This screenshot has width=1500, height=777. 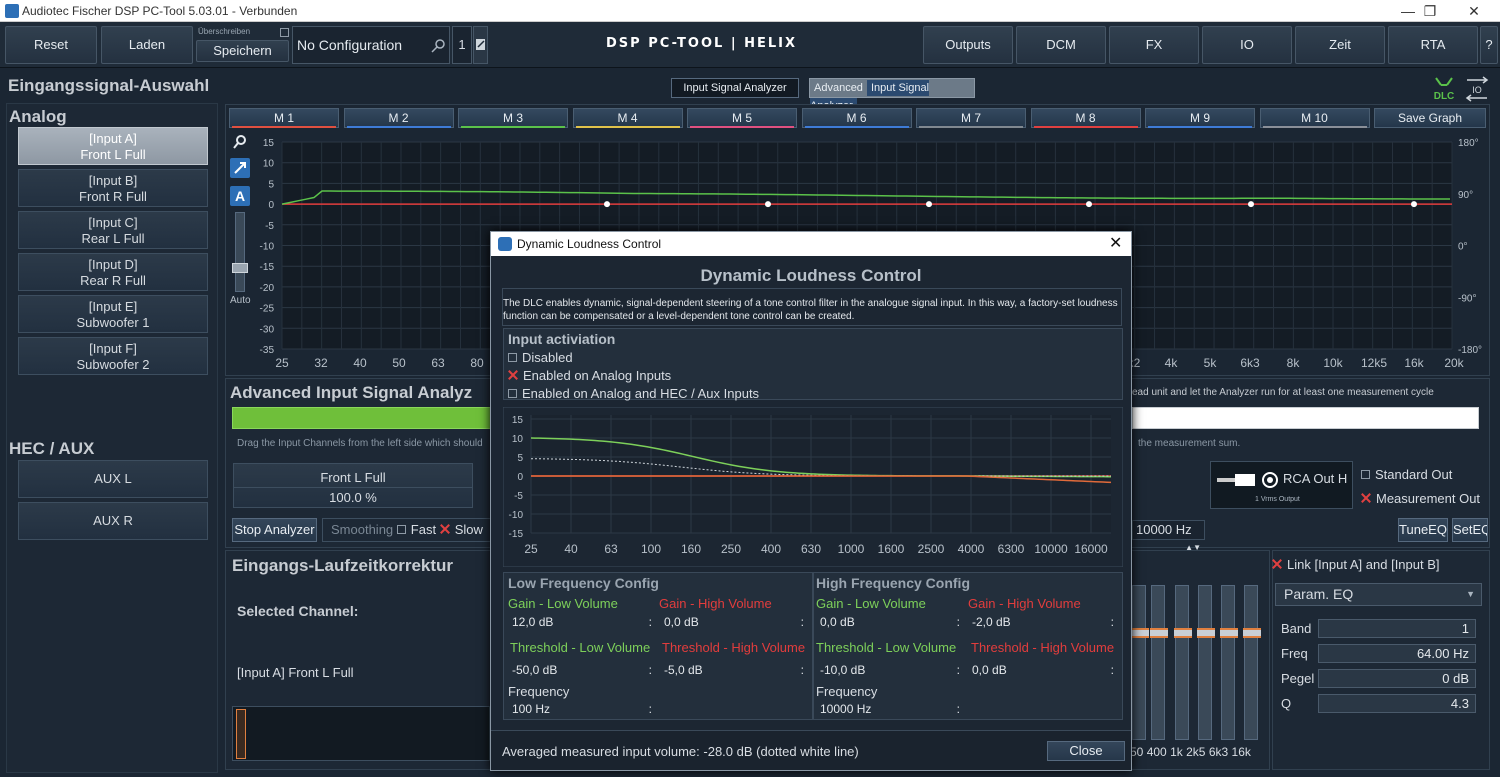 What do you see at coordinates (540, 357) in the screenshot?
I see `opt-disabled: Disabled` at bounding box center [540, 357].